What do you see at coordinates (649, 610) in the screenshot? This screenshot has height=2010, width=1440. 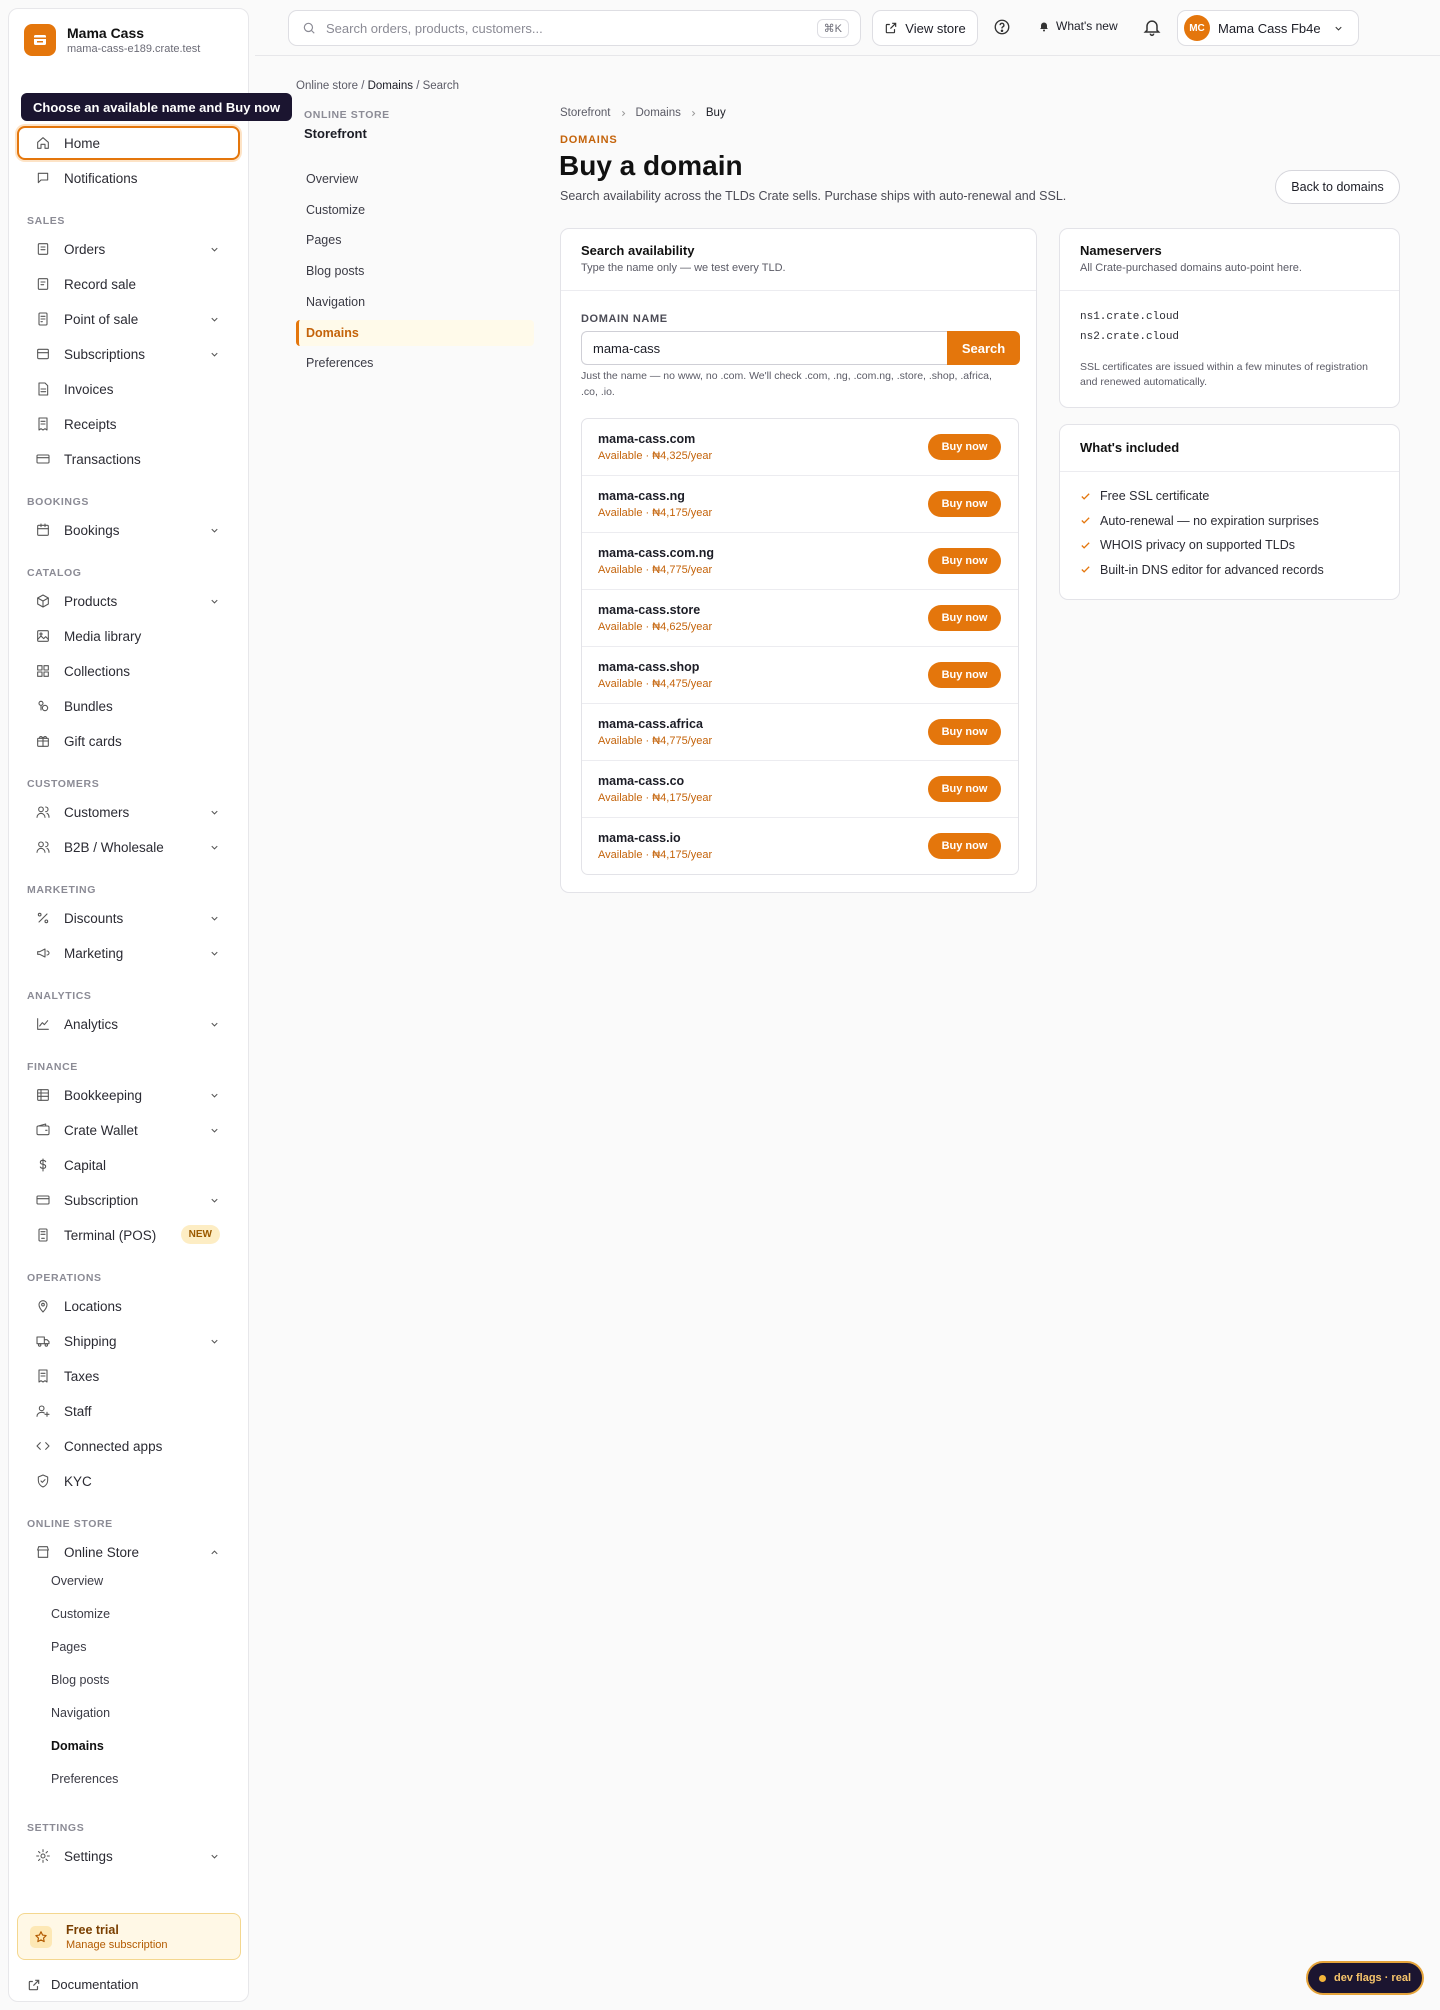 I see `domain-name: mama-cass.store` at bounding box center [649, 610].